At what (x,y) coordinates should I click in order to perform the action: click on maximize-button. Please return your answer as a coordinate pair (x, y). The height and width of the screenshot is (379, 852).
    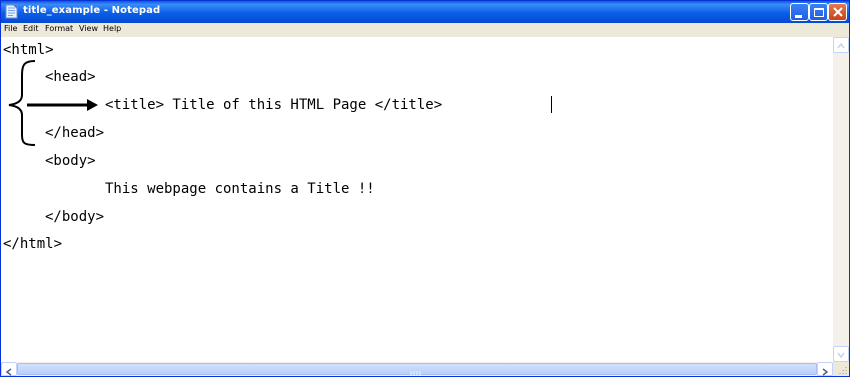
    Looking at the image, I should click on (818, 12).